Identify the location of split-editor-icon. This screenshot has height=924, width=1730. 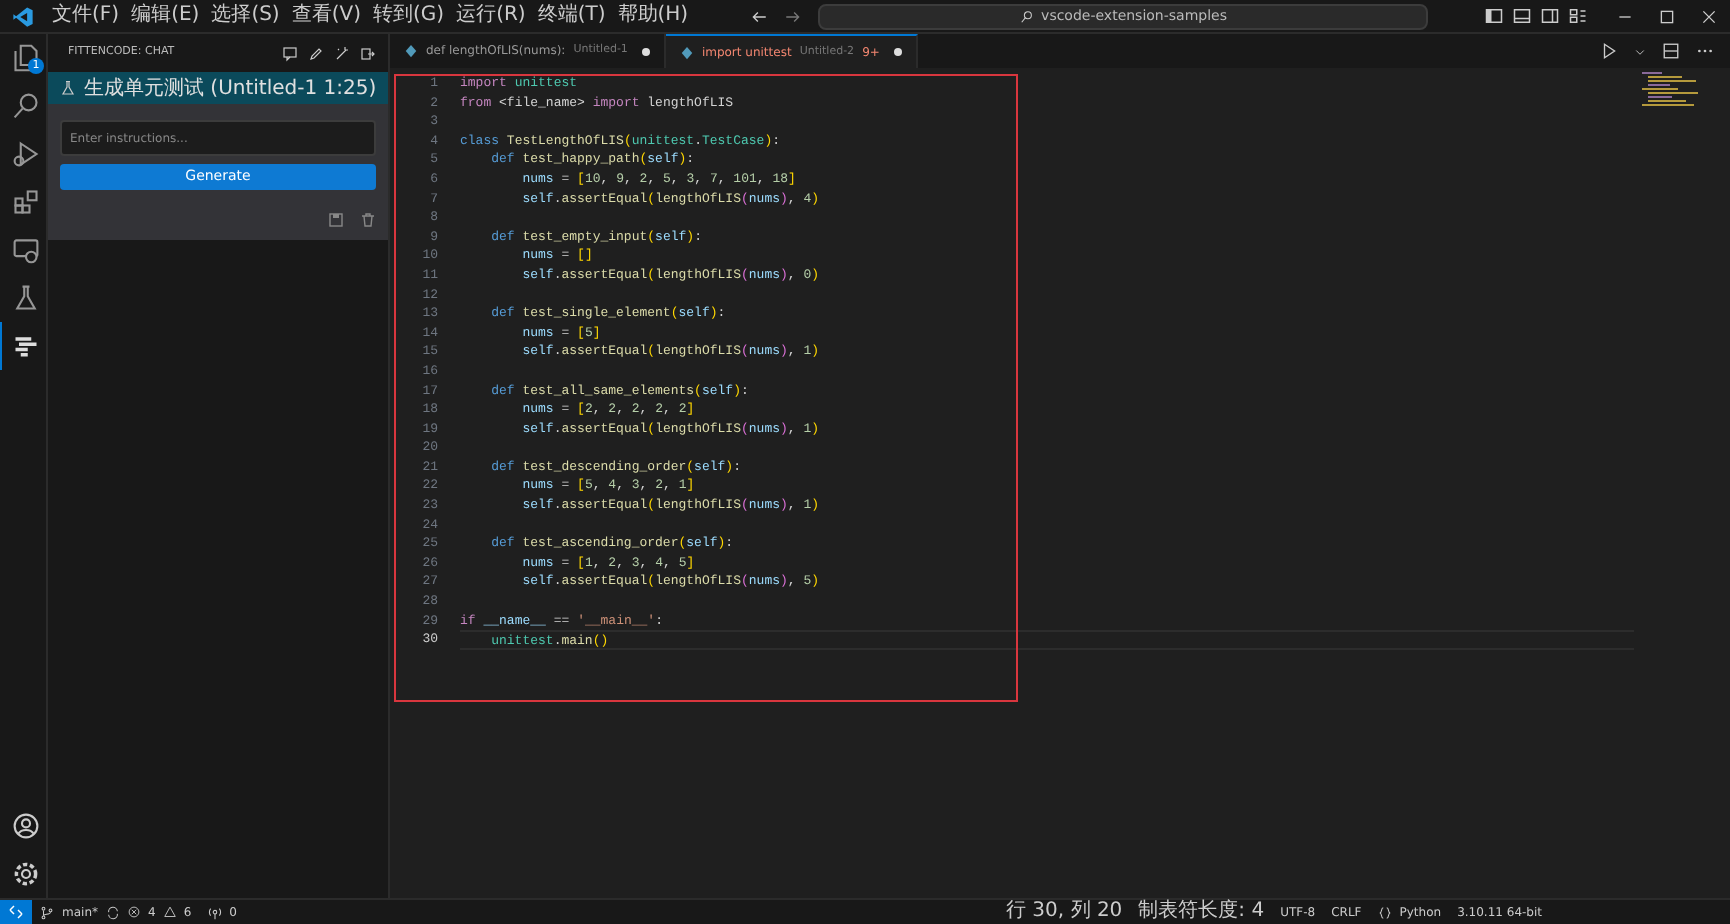
(1671, 51).